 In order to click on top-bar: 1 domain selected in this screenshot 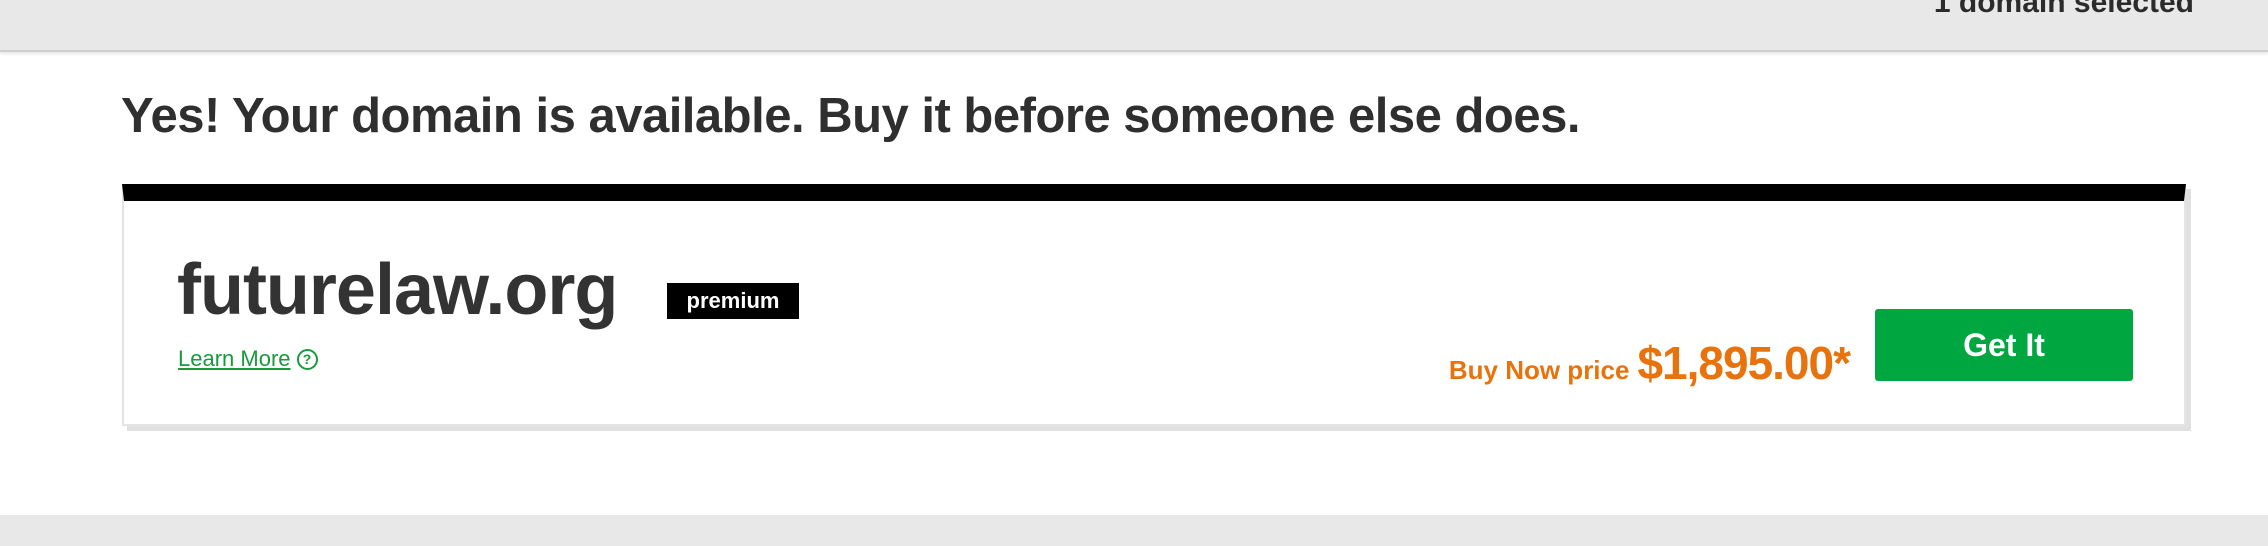, I will do `click(1134, 26)`.